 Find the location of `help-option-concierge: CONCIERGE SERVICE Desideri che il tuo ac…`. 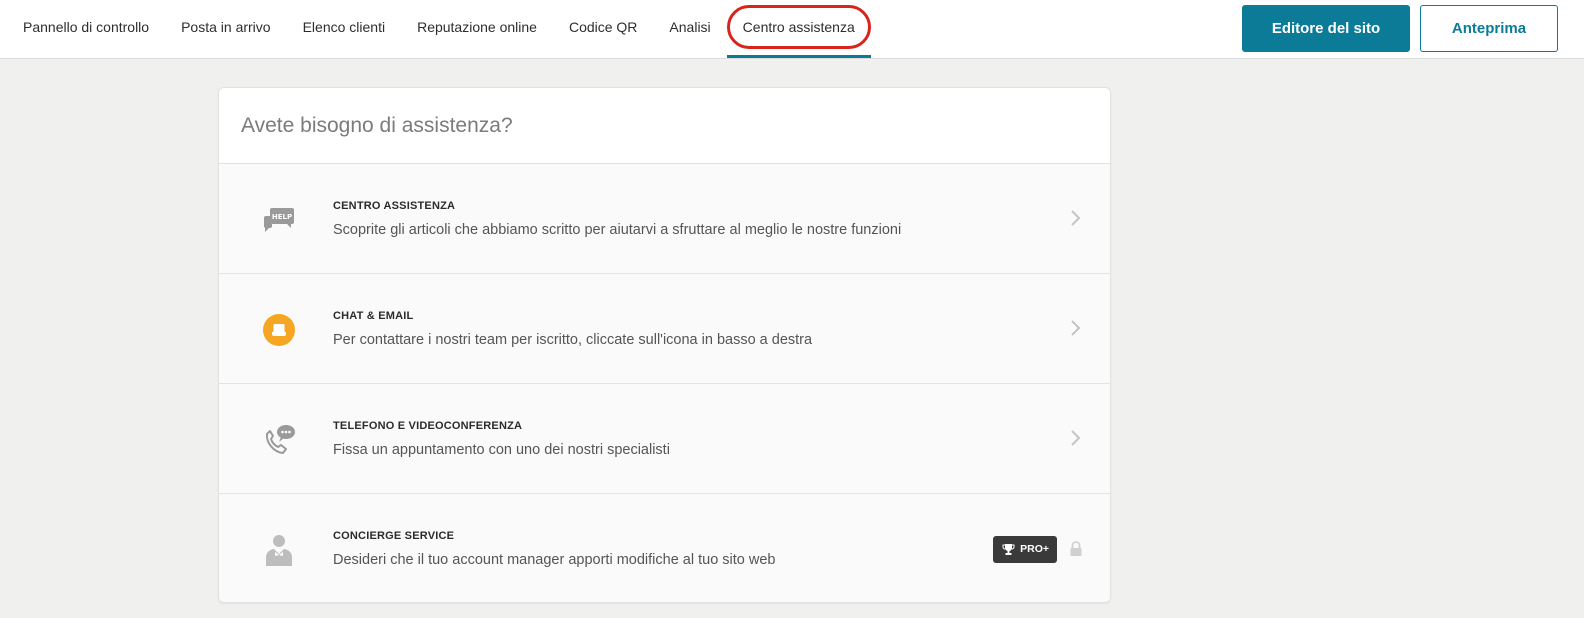

help-option-concierge: CONCIERGE SERVICE Desideri che il tuo ac… is located at coordinates (664, 548).